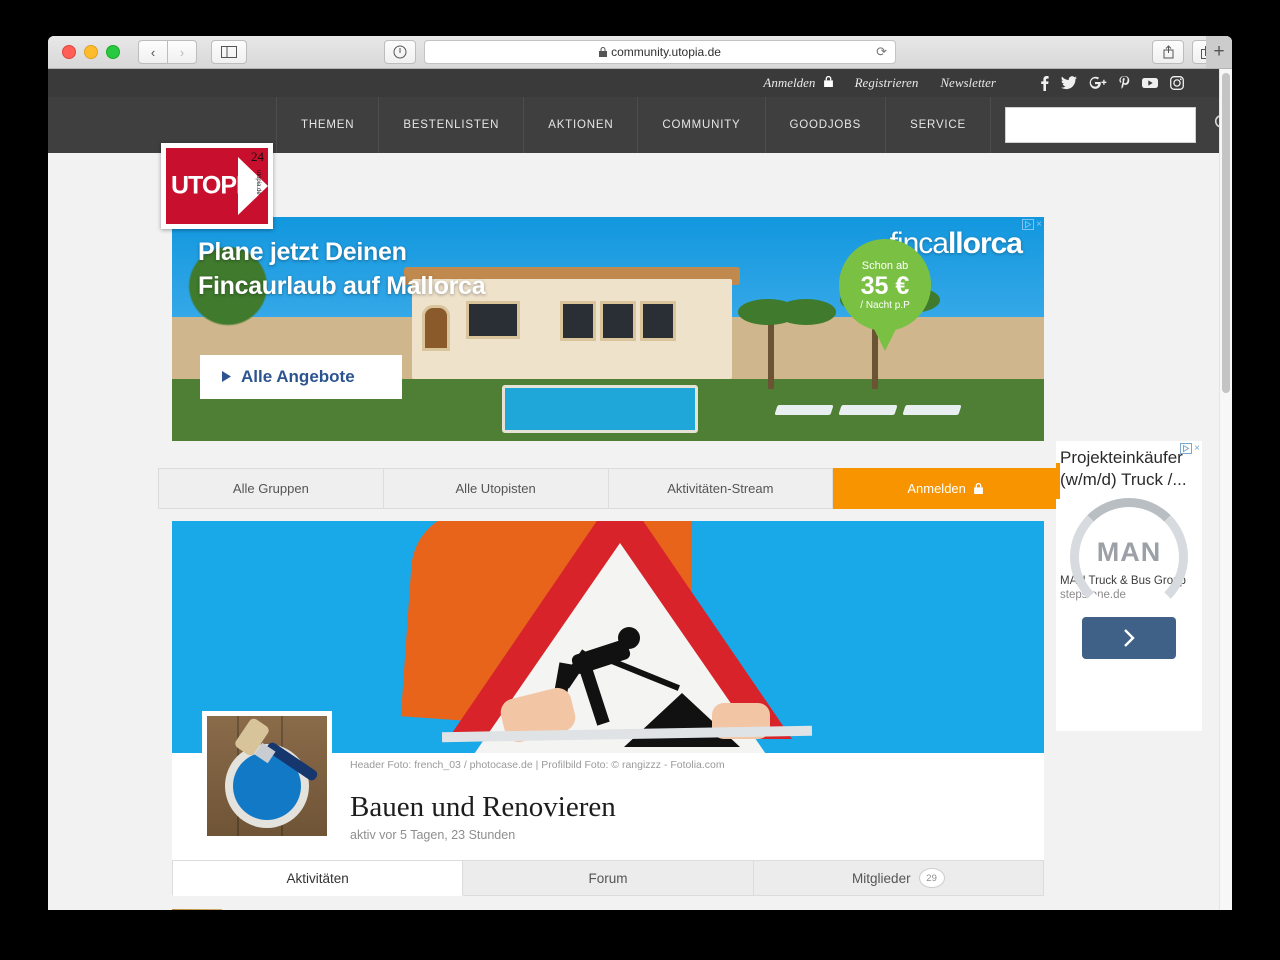  I want to click on feed-avatar, so click(197, 909).